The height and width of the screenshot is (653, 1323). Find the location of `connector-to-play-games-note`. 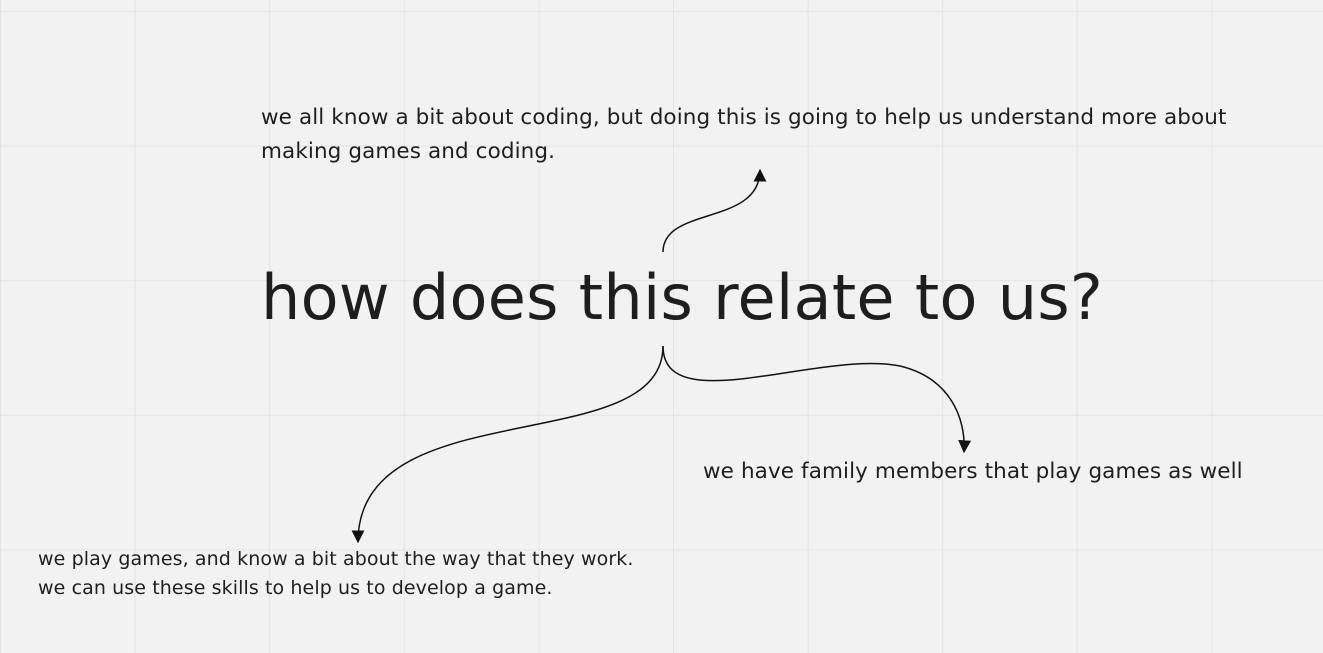

connector-to-play-games-note is located at coordinates (507, 444).